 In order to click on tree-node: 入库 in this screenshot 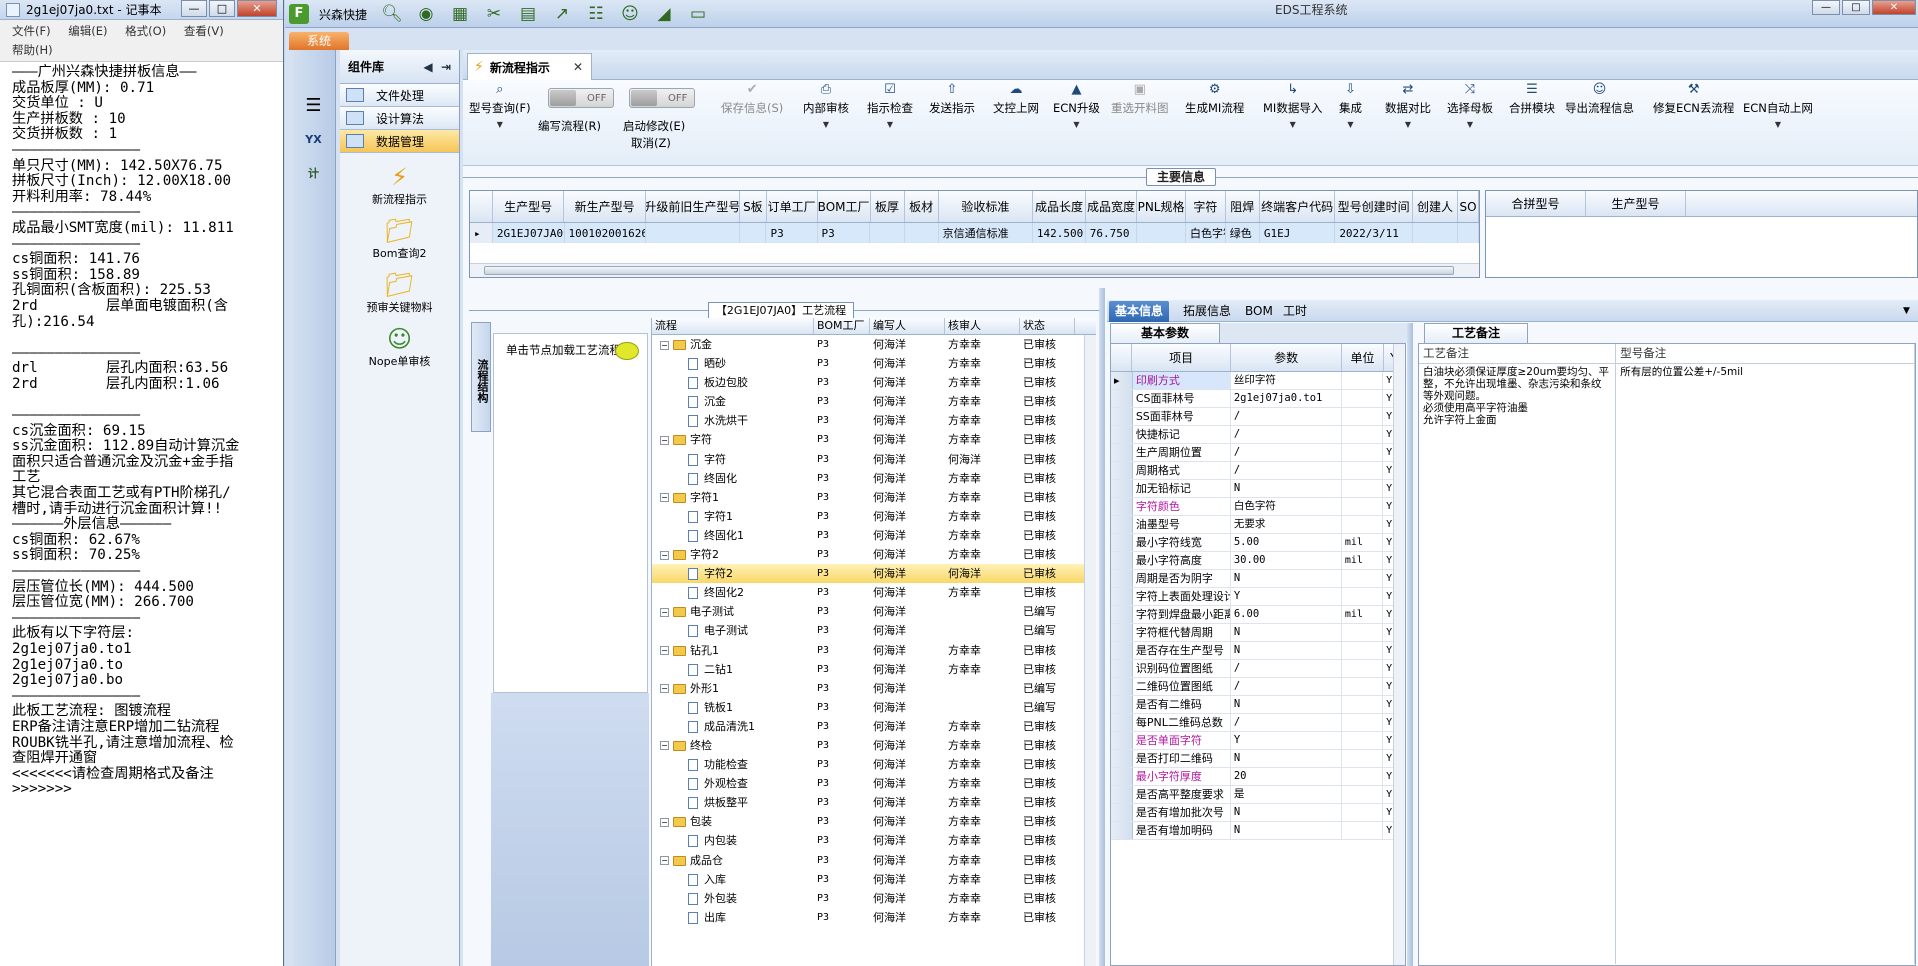, I will do `click(733, 879)`.